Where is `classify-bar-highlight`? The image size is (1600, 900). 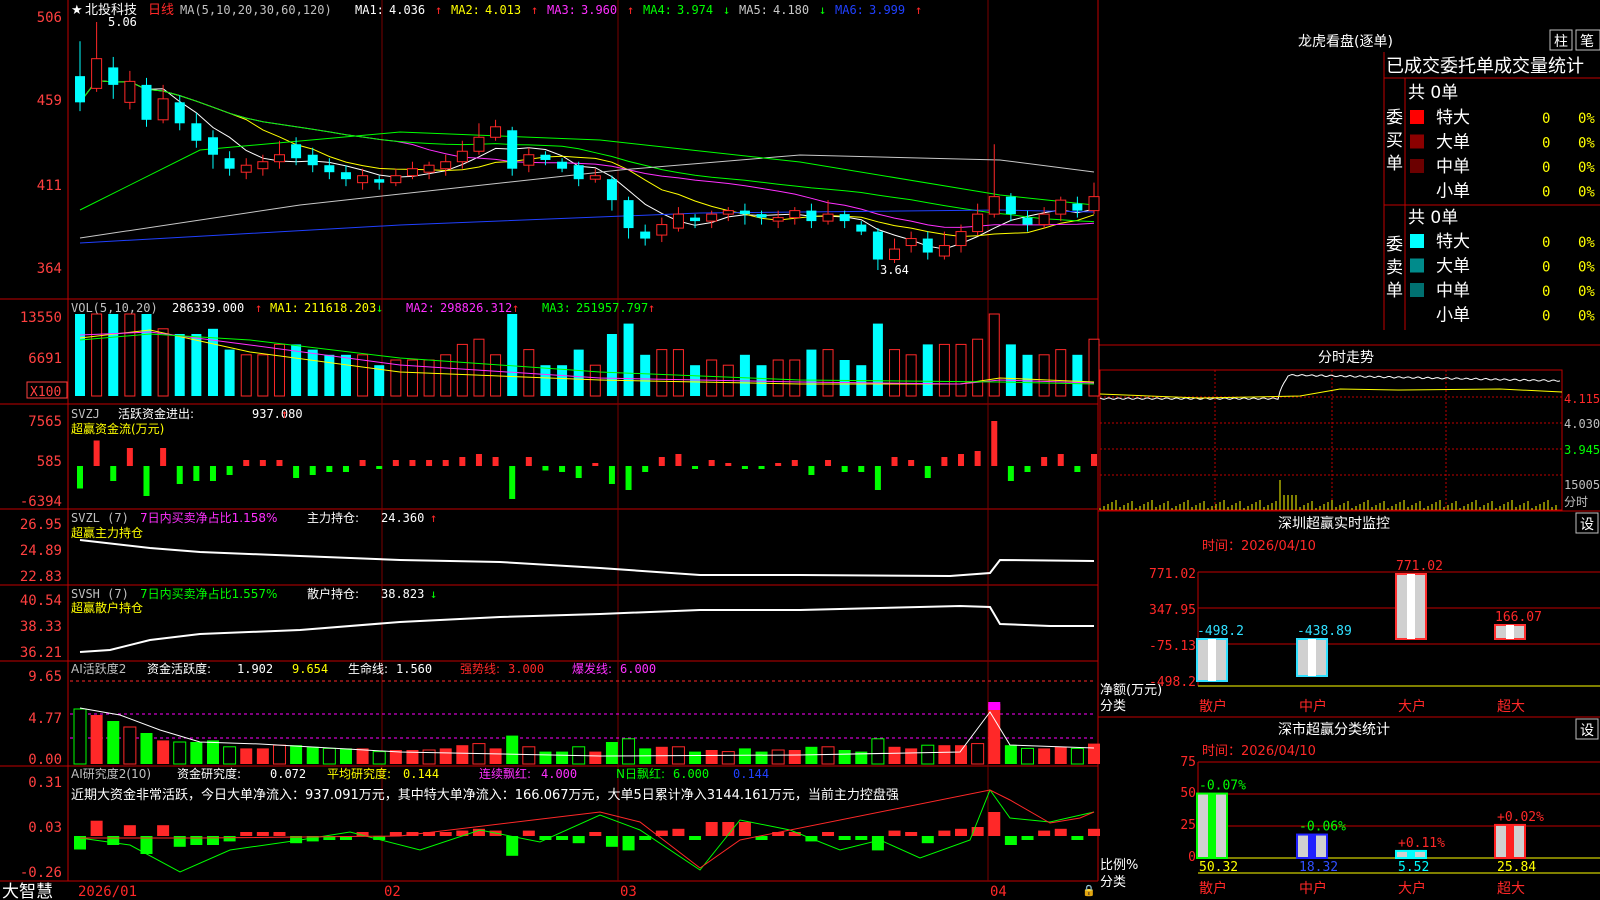 classify-bar-highlight is located at coordinates (1510, 841).